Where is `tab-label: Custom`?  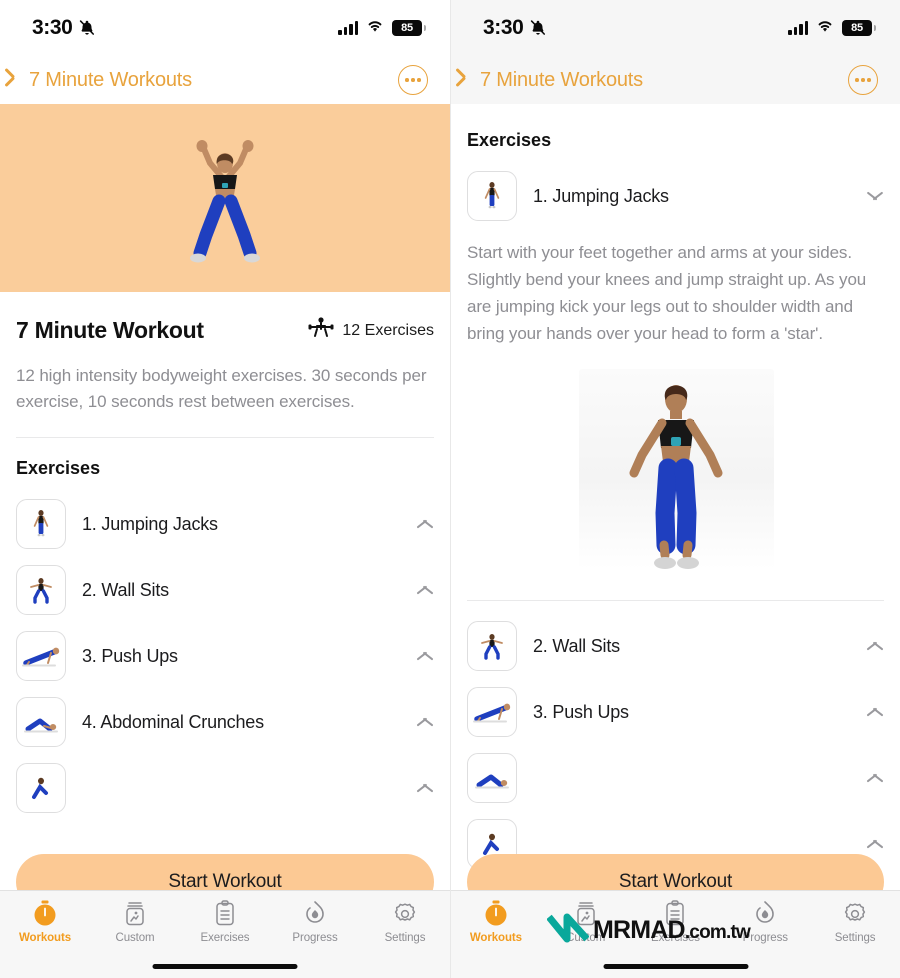 tab-label: Custom is located at coordinates (135, 938).